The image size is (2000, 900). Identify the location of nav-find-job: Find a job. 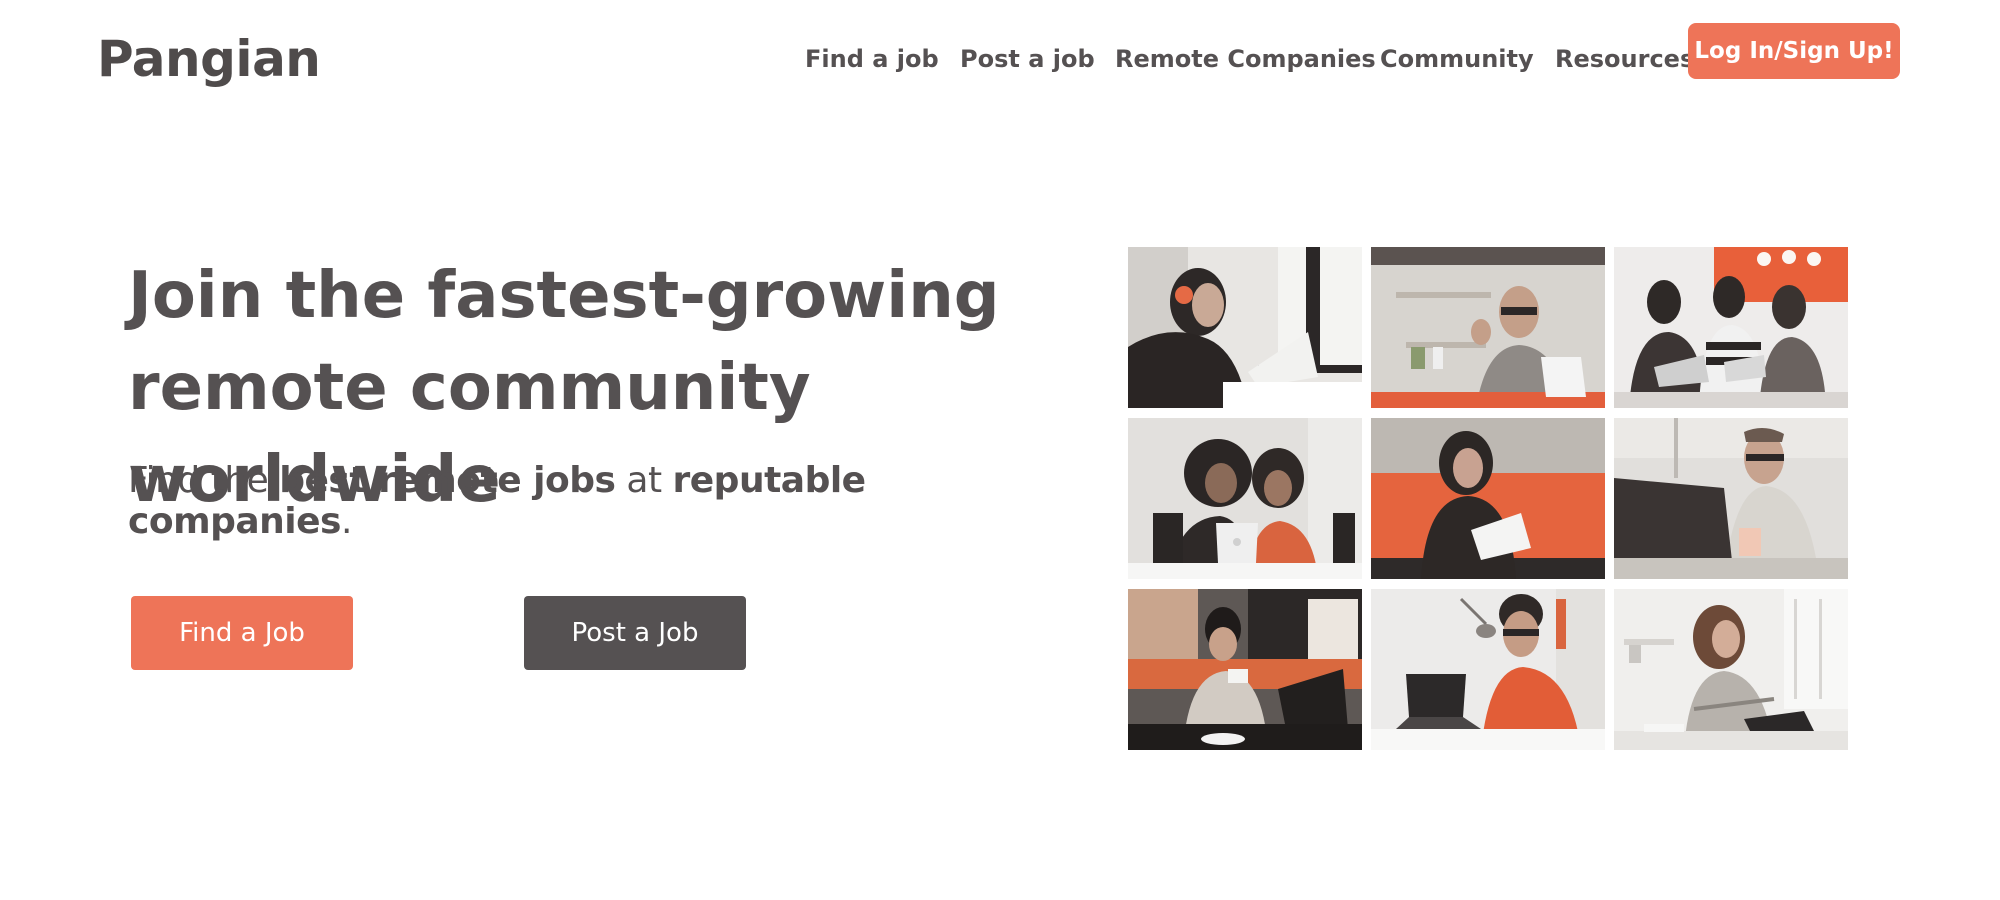
(872, 59).